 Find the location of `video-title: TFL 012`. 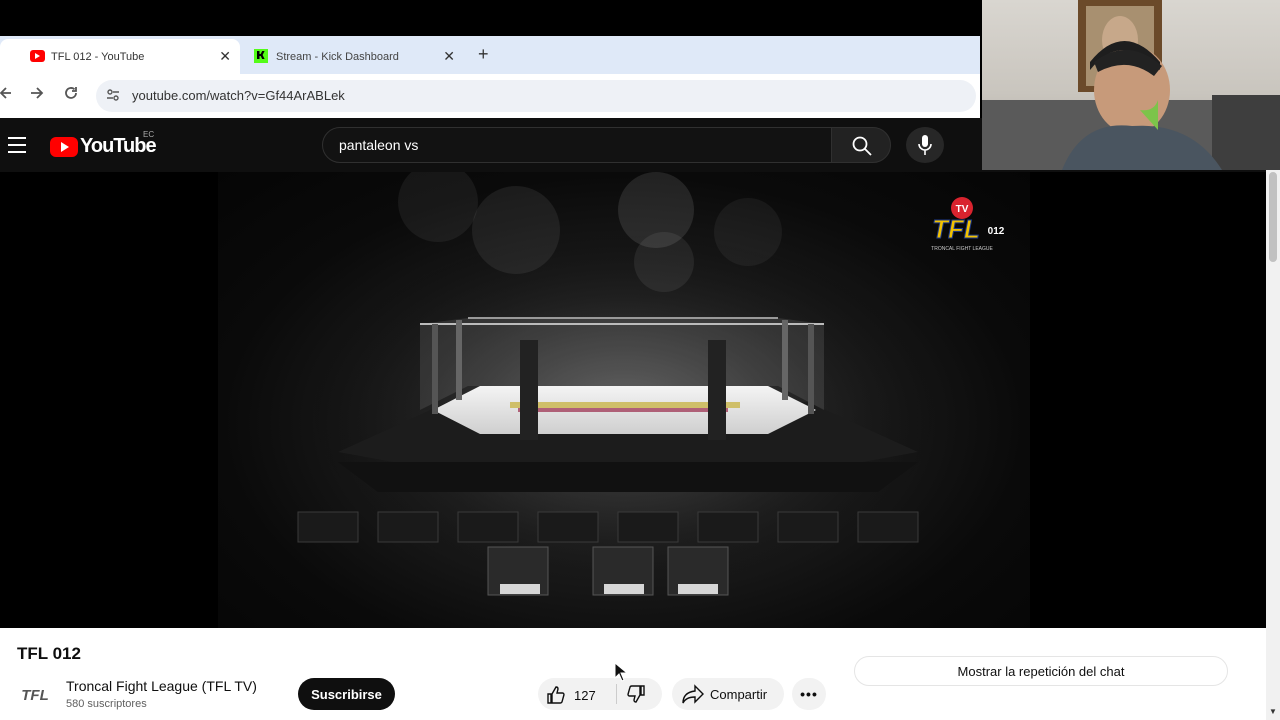

video-title: TFL 012 is located at coordinates (49, 653).